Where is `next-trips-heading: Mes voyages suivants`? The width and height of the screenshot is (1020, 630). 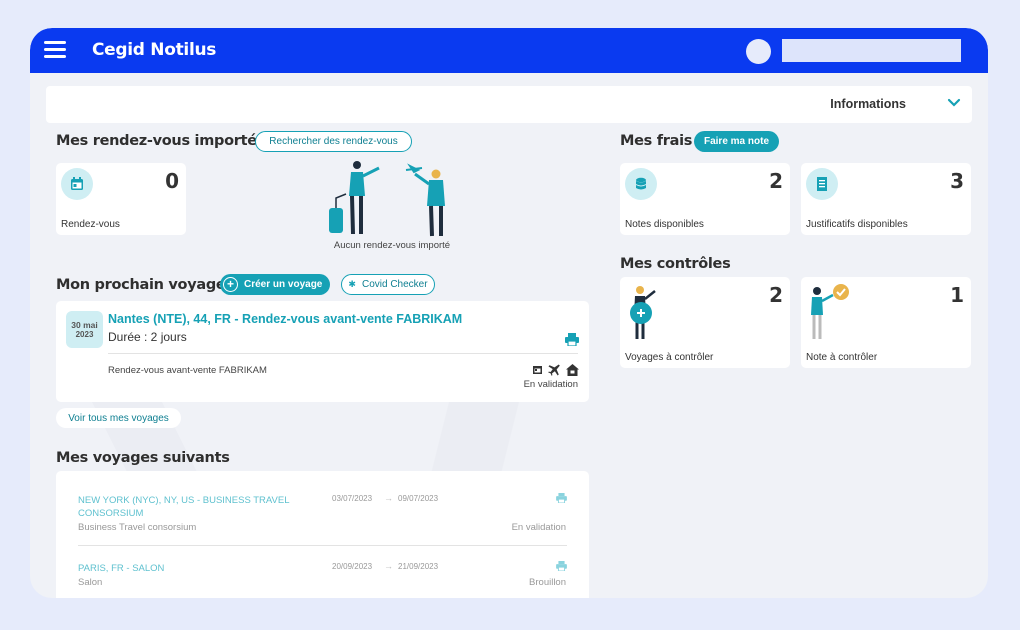 next-trips-heading: Mes voyages suivants is located at coordinates (143, 458).